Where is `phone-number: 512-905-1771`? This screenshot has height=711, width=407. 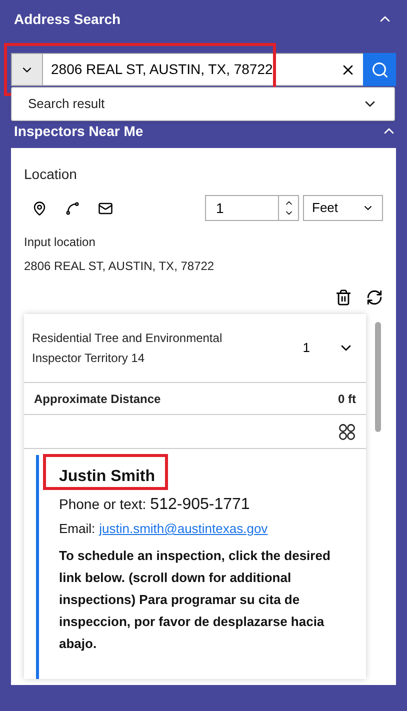
phone-number: 512-905-1771 is located at coordinates (200, 505).